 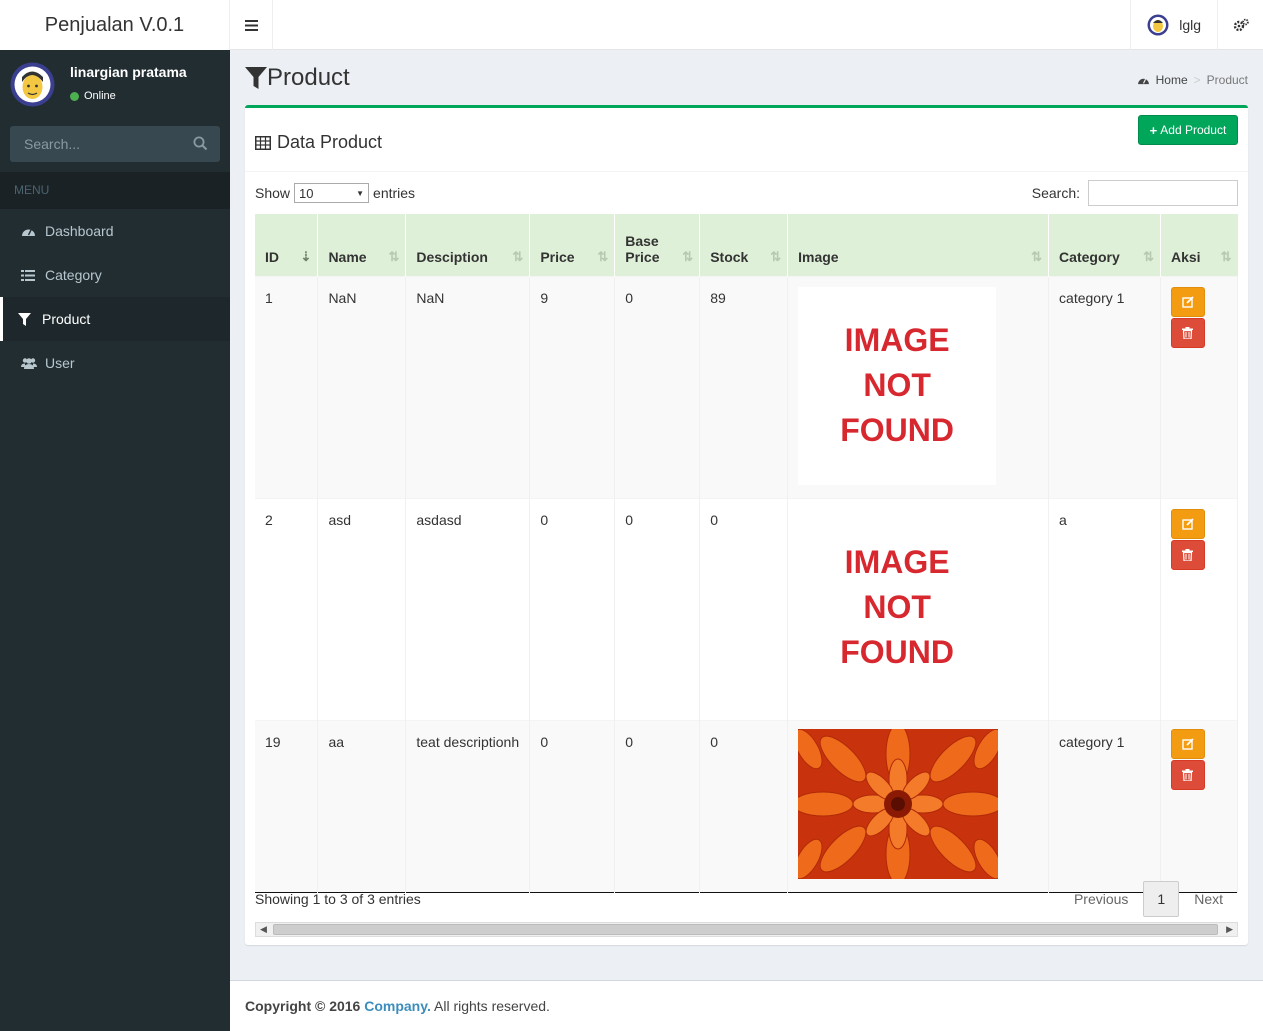 I want to click on column-header-price: Price ⇅, so click(x=572, y=245).